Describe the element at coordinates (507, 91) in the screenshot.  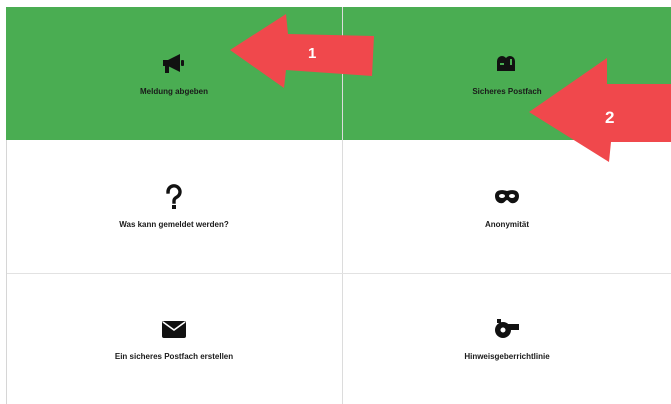
I see `tile-label: Sicheres Postfach` at that location.